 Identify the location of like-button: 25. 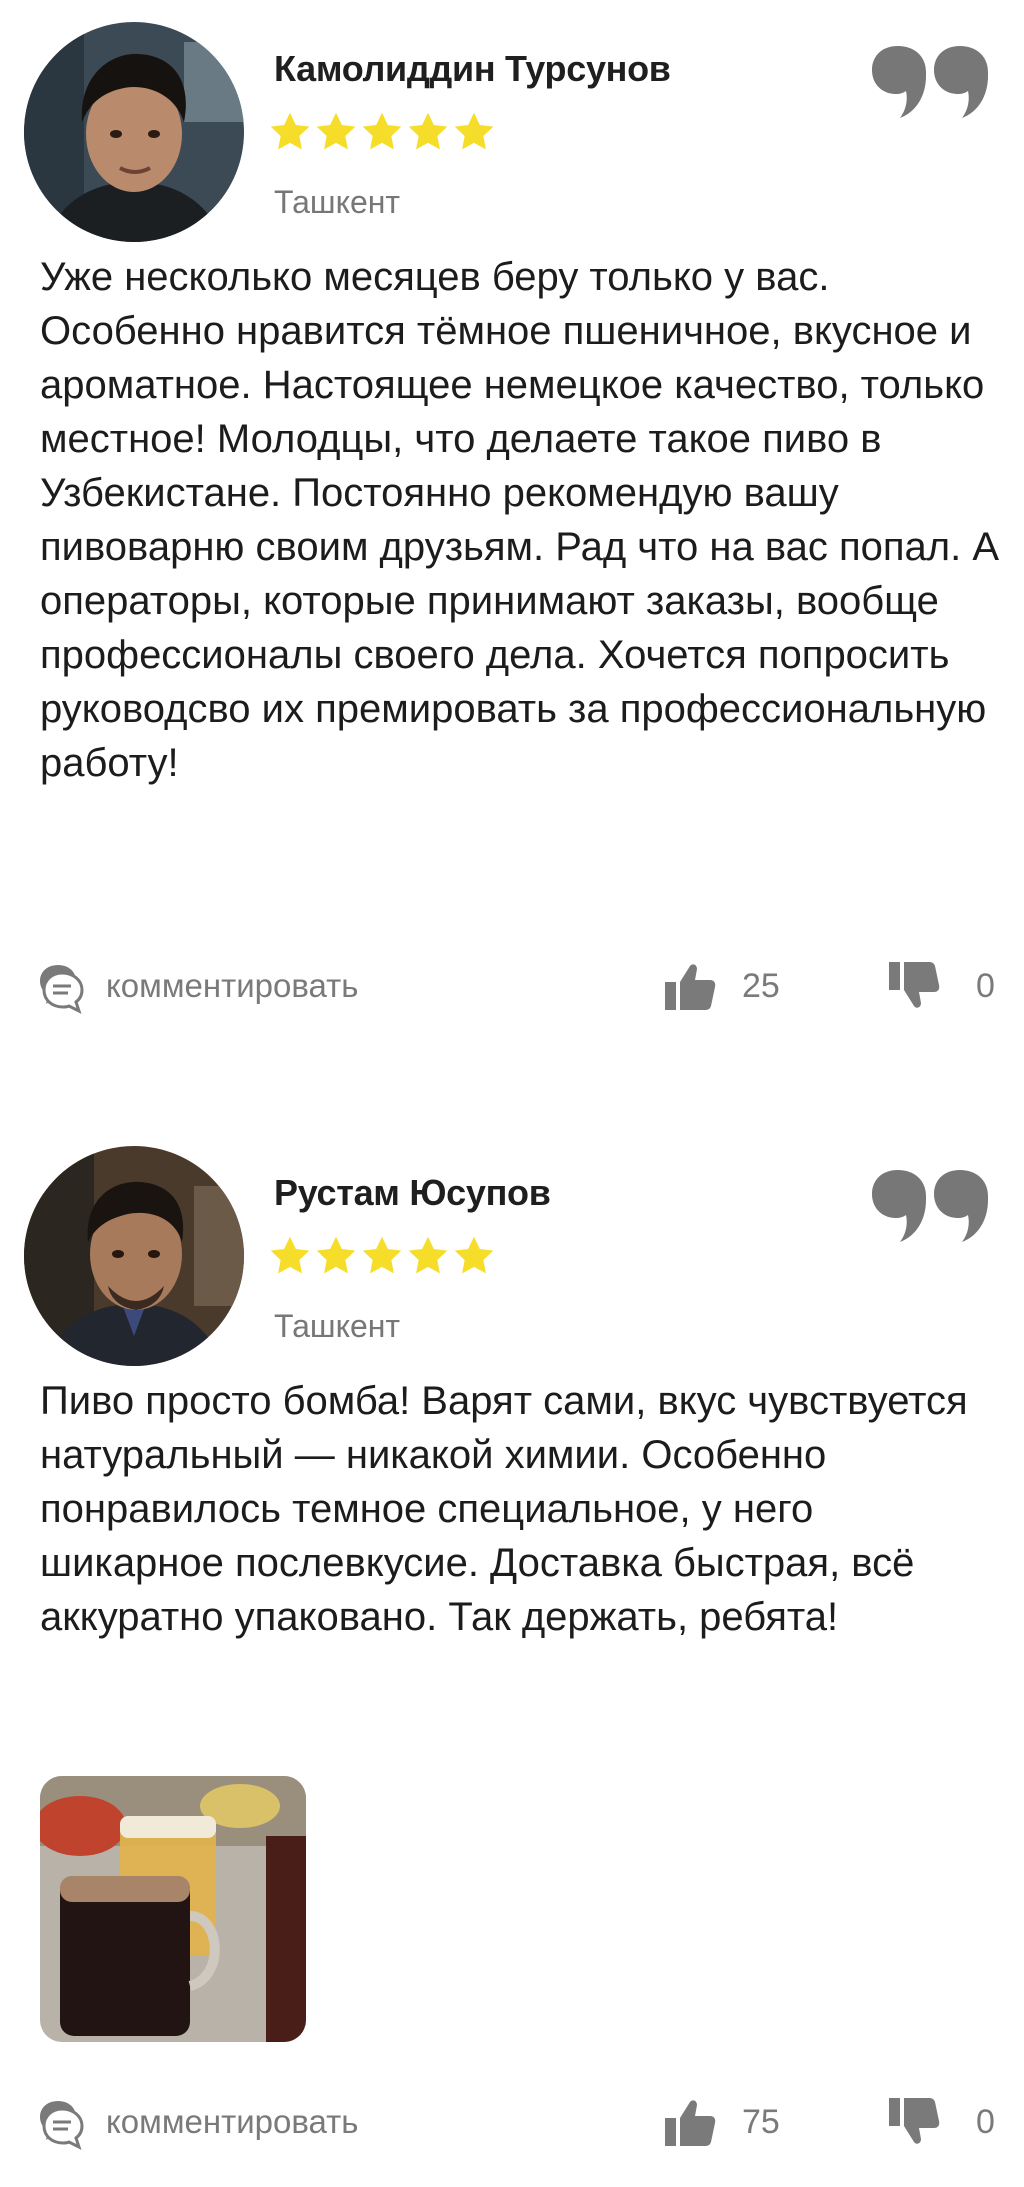
(721, 986).